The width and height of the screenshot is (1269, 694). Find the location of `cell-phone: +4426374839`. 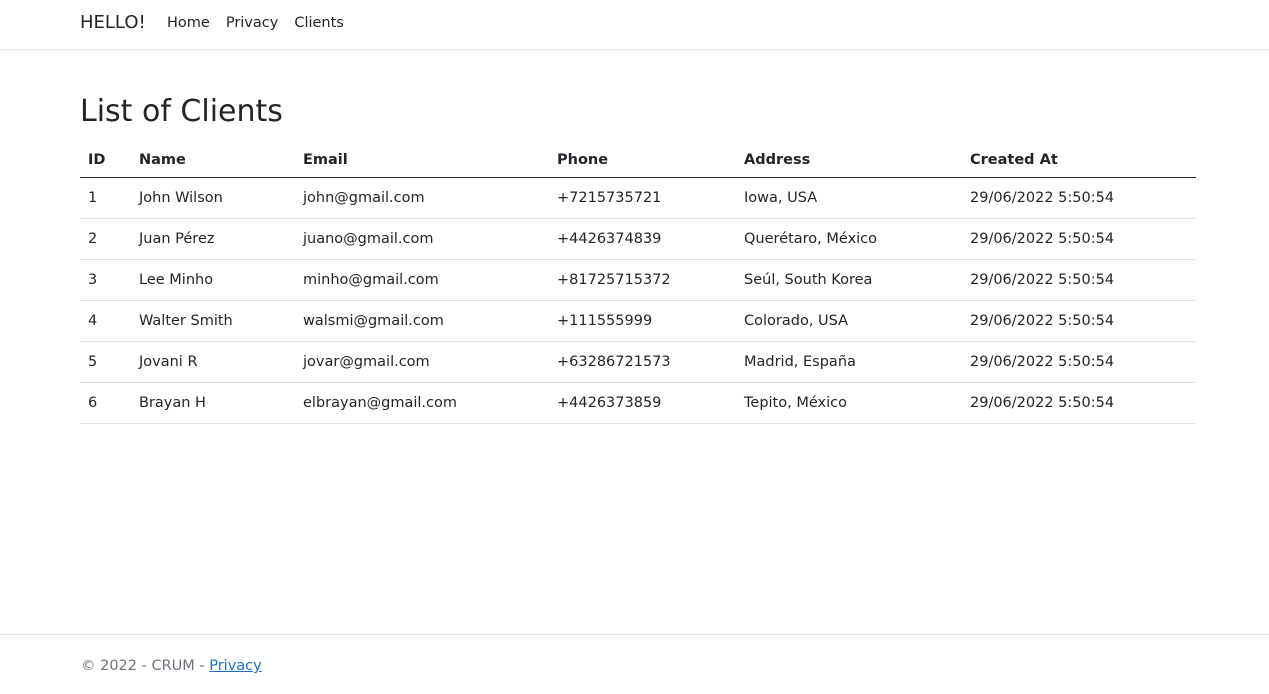

cell-phone: +4426374839 is located at coordinates (642, 239).